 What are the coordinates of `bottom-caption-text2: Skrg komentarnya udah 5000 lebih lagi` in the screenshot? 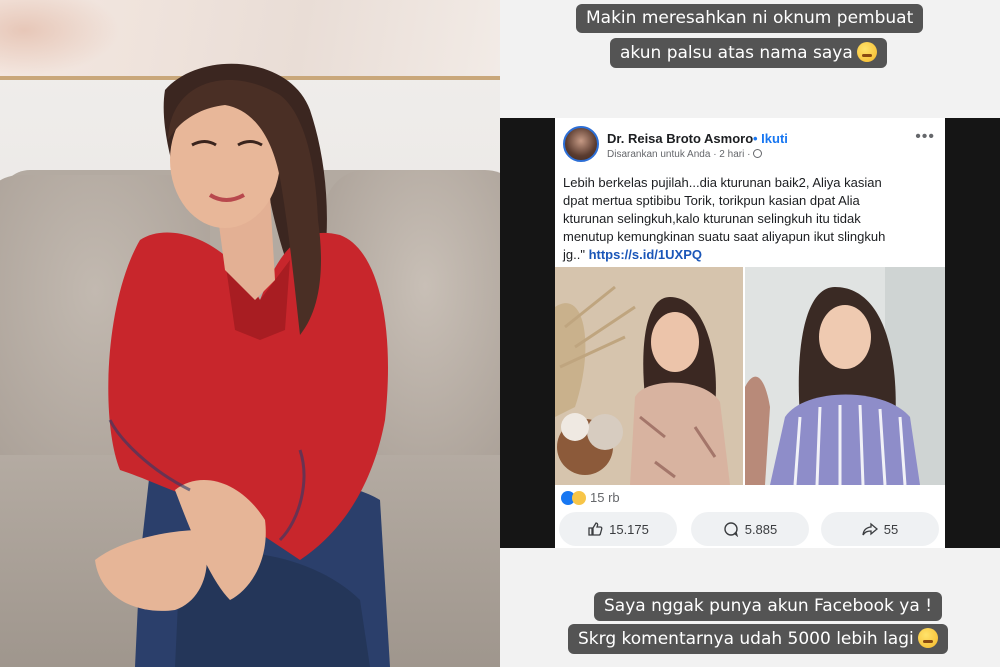 It's located at (746, 639).